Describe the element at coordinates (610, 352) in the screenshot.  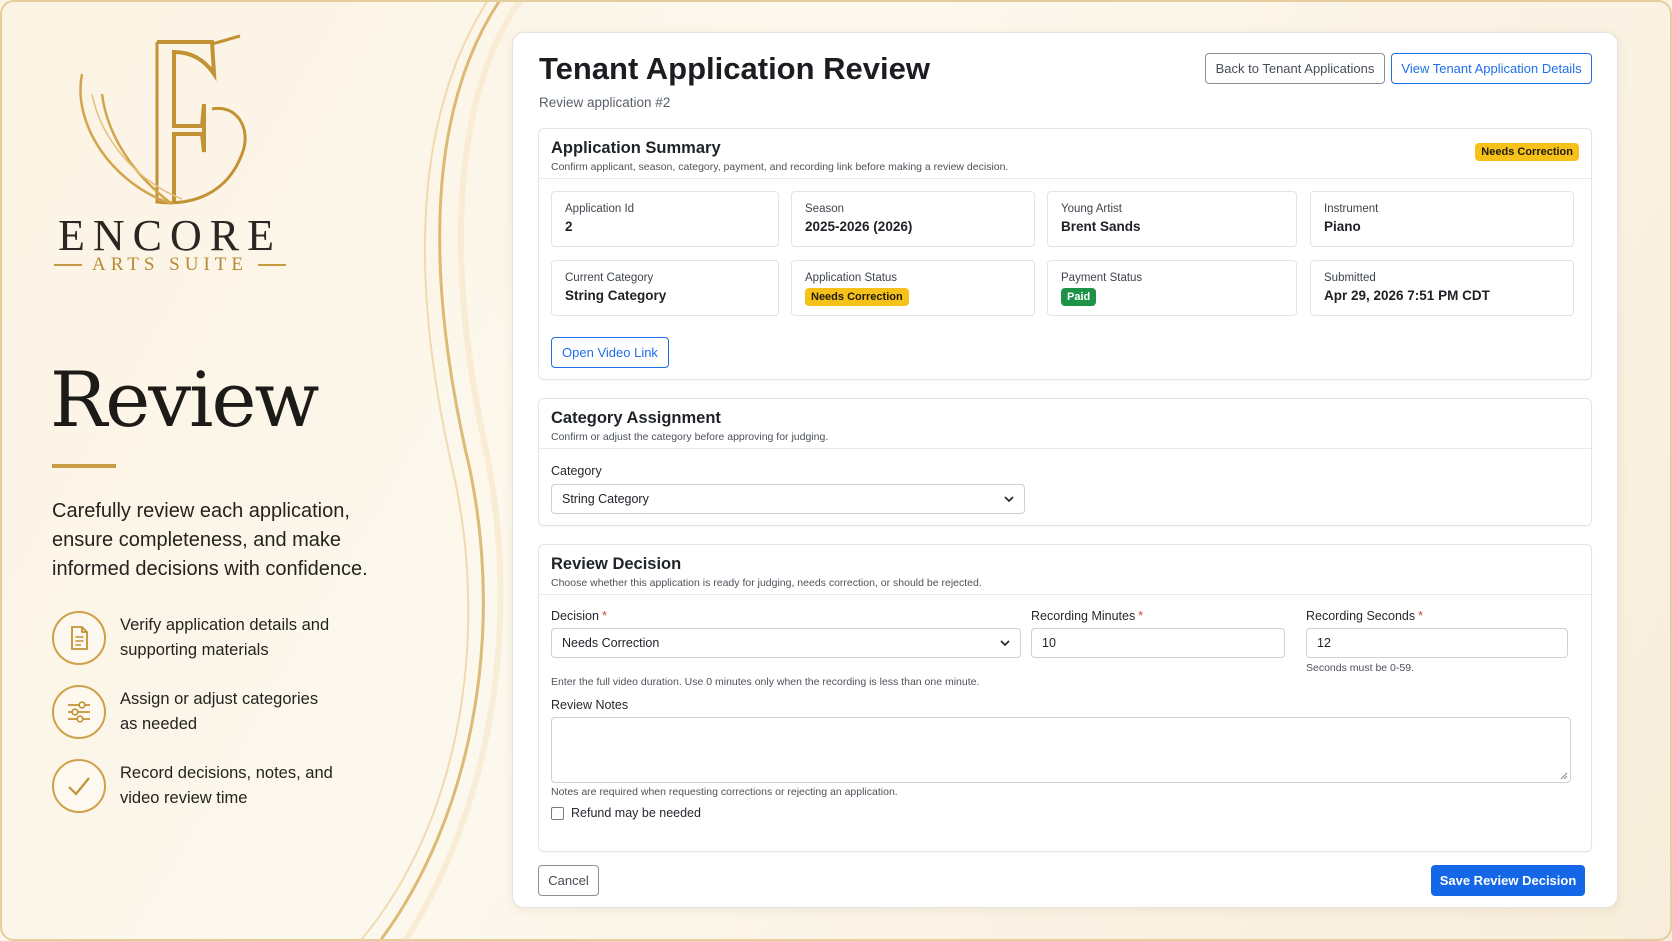
I see `open-video-link-button: Open Video Link` at that location.